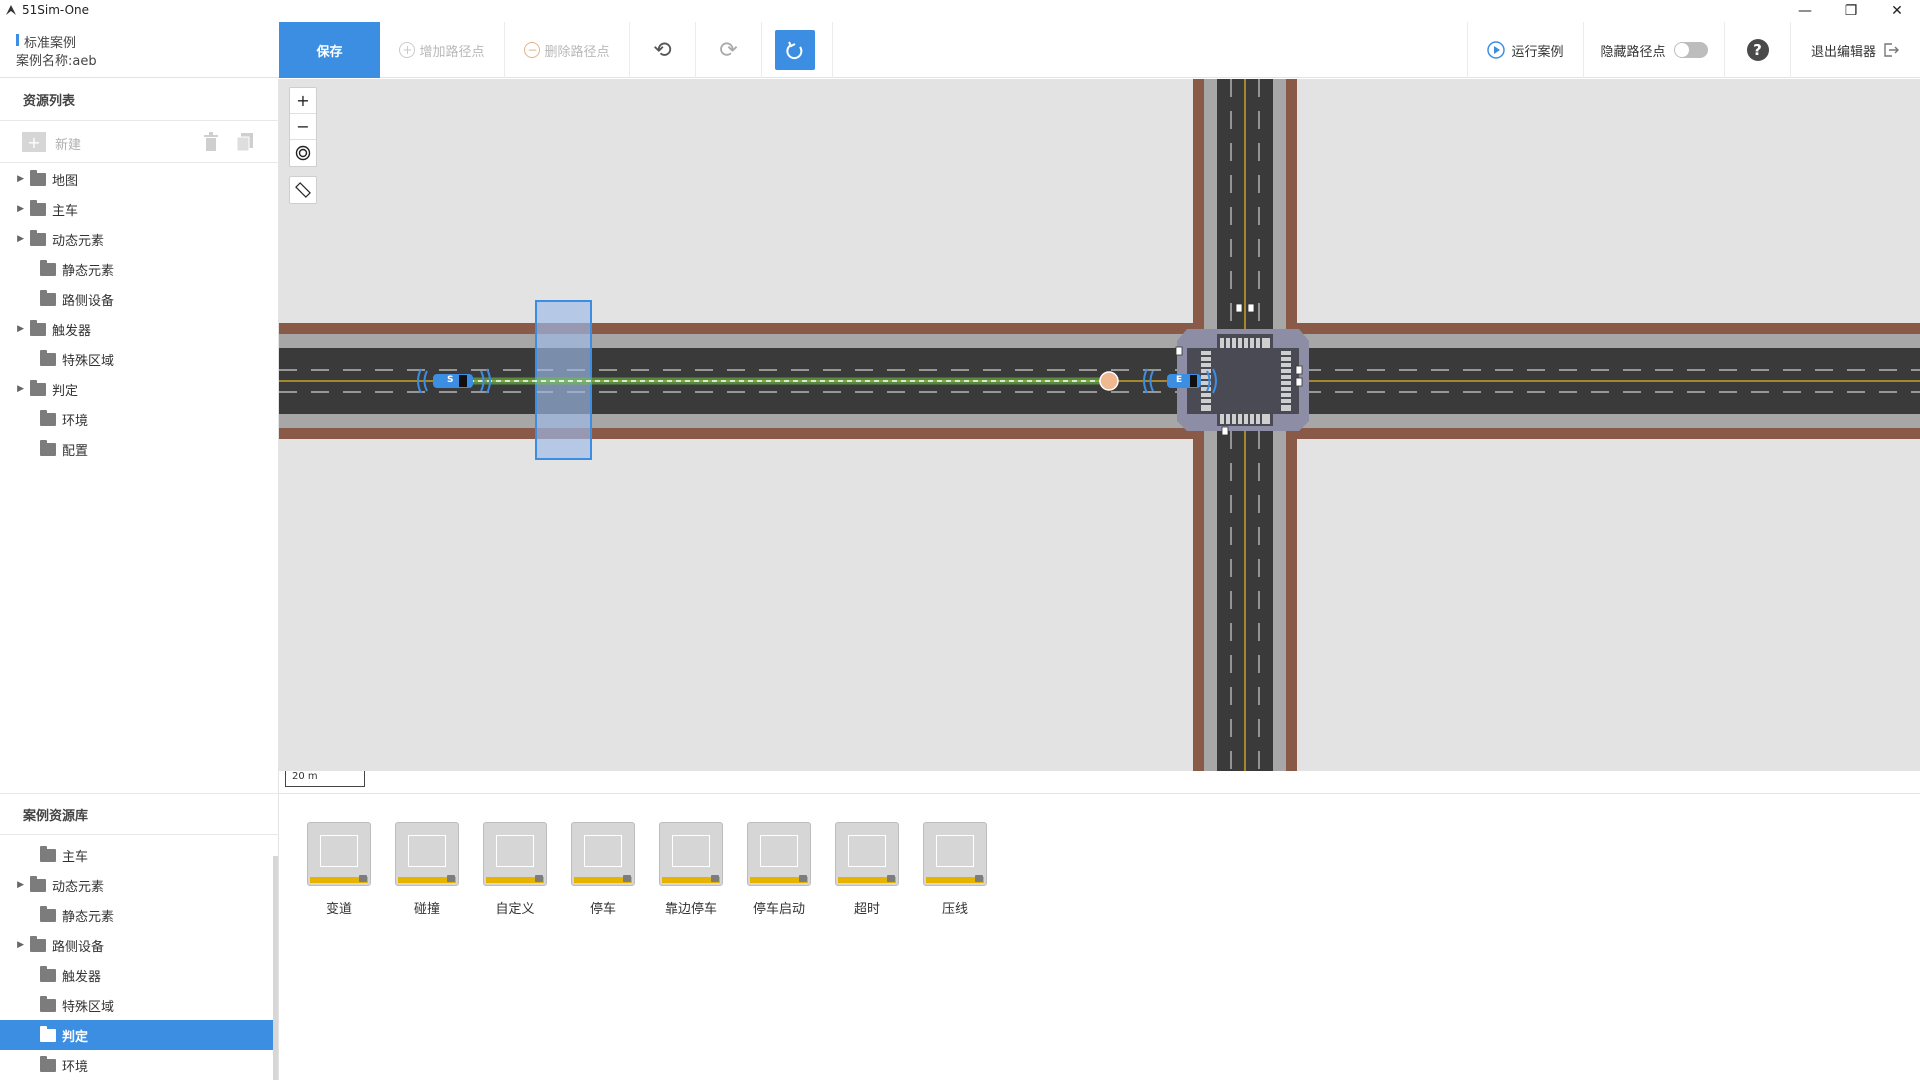  I want to click on library-tree-item: ▶ 动态元素, so click(136, 885).